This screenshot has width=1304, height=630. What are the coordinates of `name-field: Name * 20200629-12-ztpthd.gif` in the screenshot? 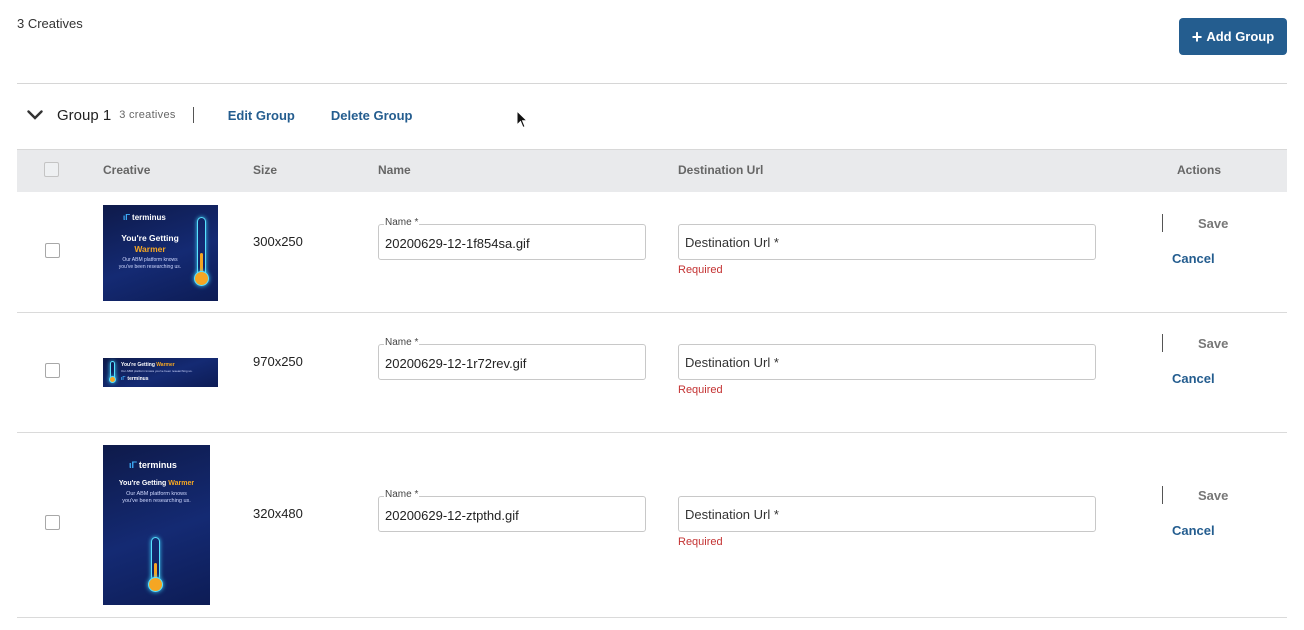 It's located at (512, 510).